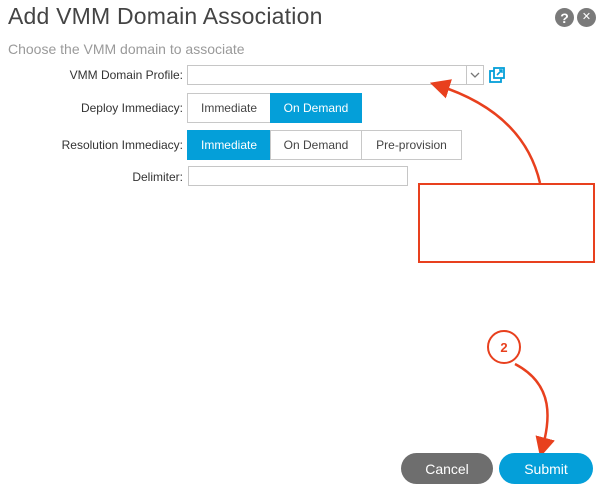  I want to click on dialog-subtitle: Choose the VMM domain to associate, so click(126, 49).